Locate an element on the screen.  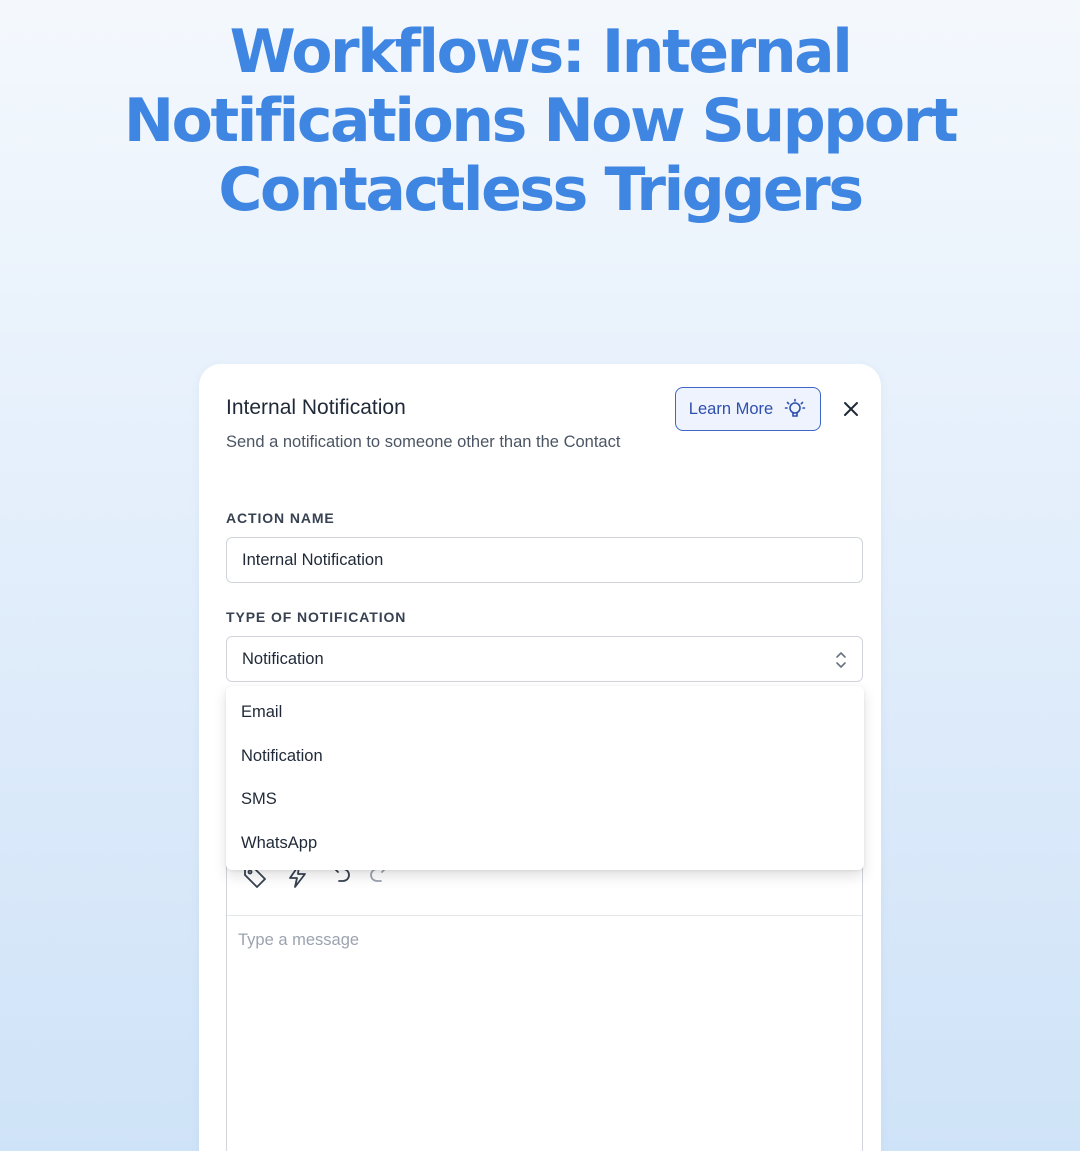
lightbulb-icon is located at coordinates (795, 409).